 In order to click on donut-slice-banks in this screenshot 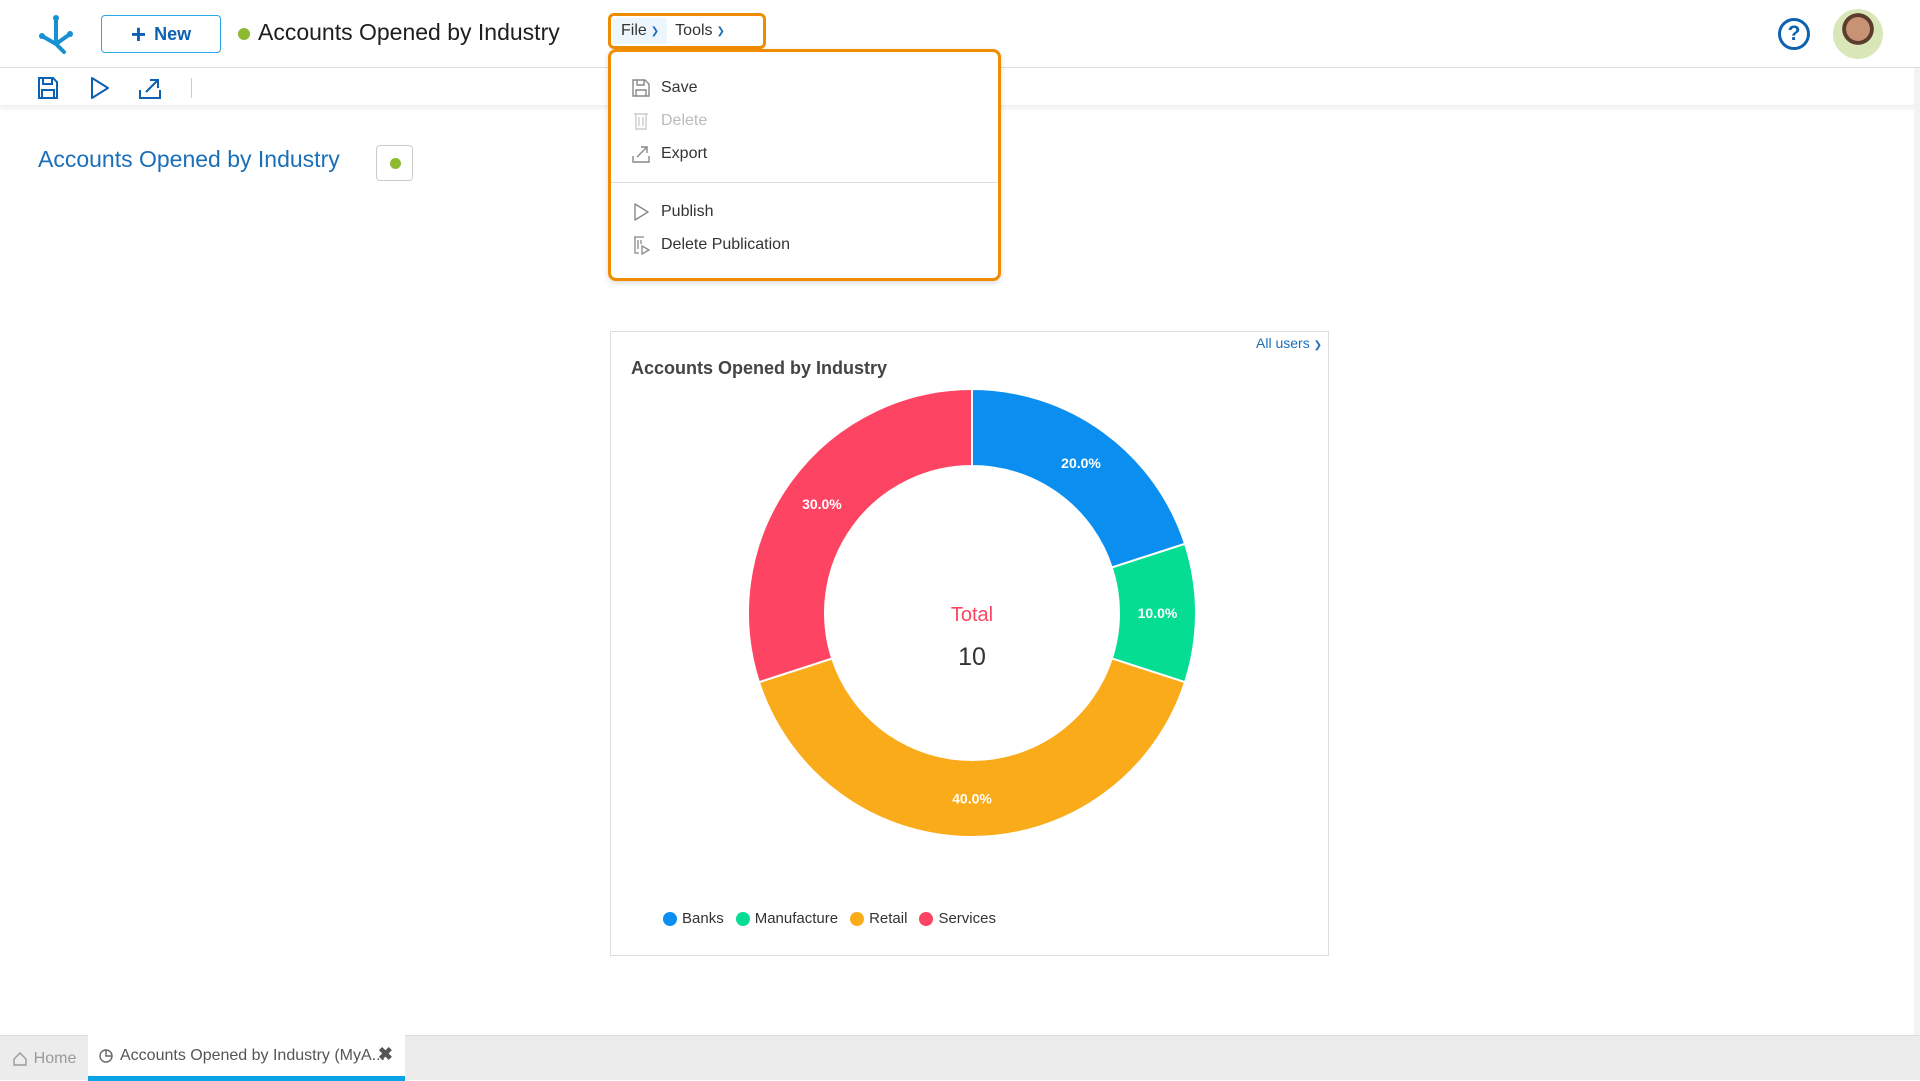, I will do `click(1079, 478)`.